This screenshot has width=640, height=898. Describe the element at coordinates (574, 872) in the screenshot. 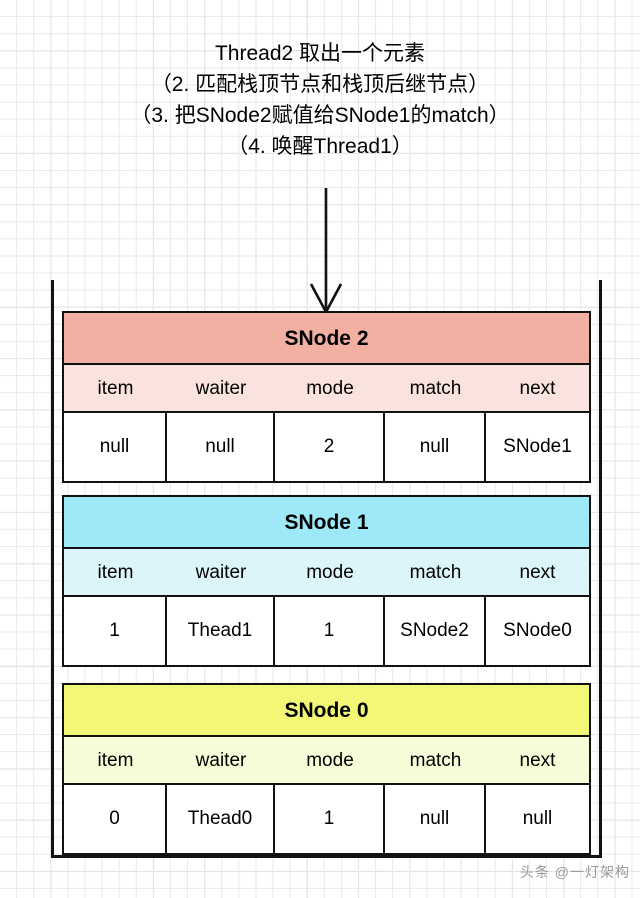

I see `watermark: 头条 @一灯架构` at that location.